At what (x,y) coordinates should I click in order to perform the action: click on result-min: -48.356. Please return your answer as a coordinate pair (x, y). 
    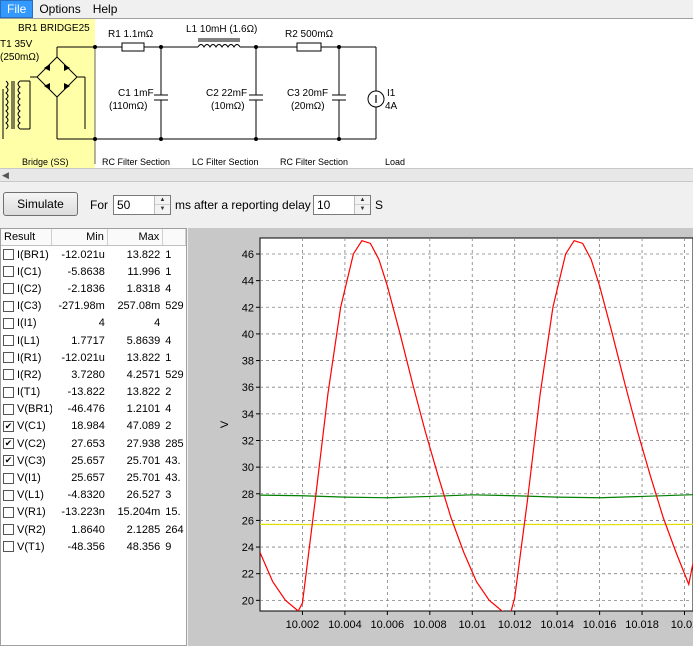
    Looking at the image, I should click on (86, 546).